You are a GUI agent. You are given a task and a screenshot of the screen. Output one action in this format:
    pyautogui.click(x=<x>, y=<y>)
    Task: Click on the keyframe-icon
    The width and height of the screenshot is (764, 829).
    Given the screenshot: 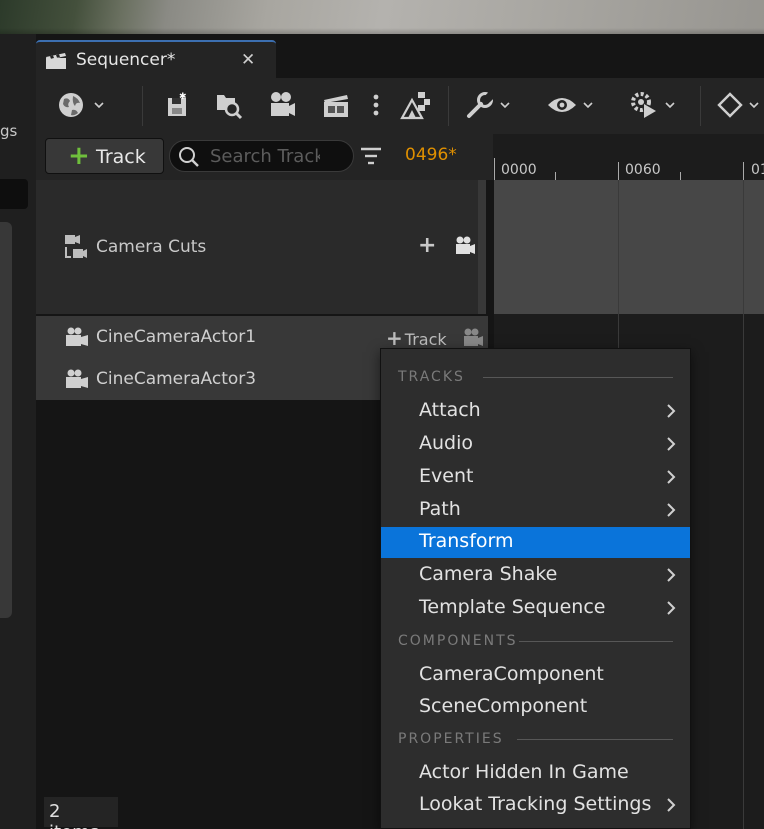 What is the action you would take?
    pyautogui.click(x=730, y=105)
    